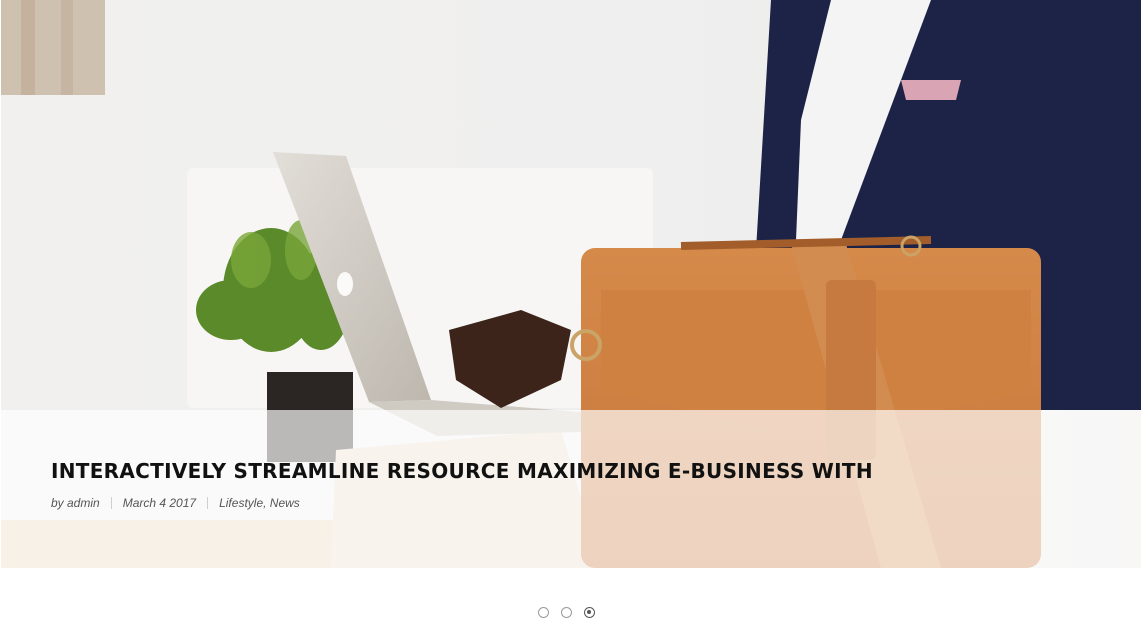  What do you see at coordinates (589, 612) in the screenshot?
I see `pagination-dot-3-active` at bounding box center [589, 612].